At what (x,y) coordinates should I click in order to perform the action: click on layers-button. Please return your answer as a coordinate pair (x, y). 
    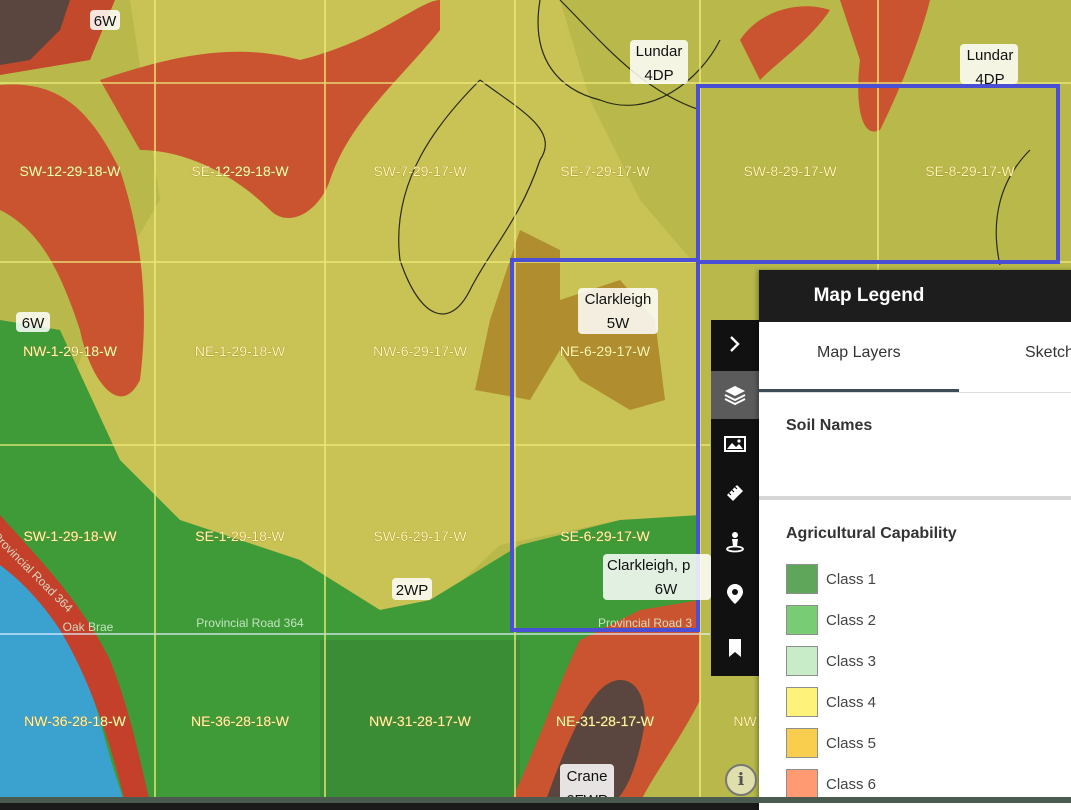
    Looking at the image, I should click on (735, 395).